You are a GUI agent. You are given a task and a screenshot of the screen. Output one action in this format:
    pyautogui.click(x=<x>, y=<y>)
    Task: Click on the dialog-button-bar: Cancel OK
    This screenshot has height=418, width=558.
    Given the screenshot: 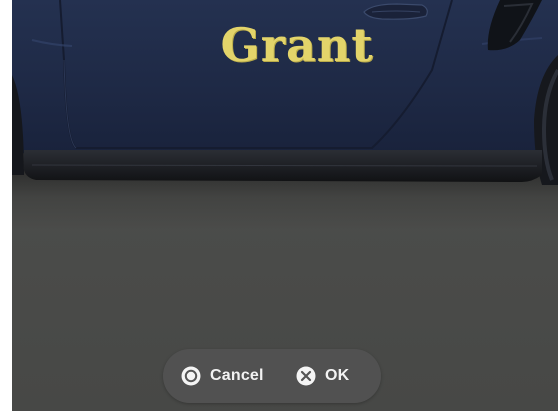 What is the action you would take?
    pyautogui.click(x=272, y=376)
    